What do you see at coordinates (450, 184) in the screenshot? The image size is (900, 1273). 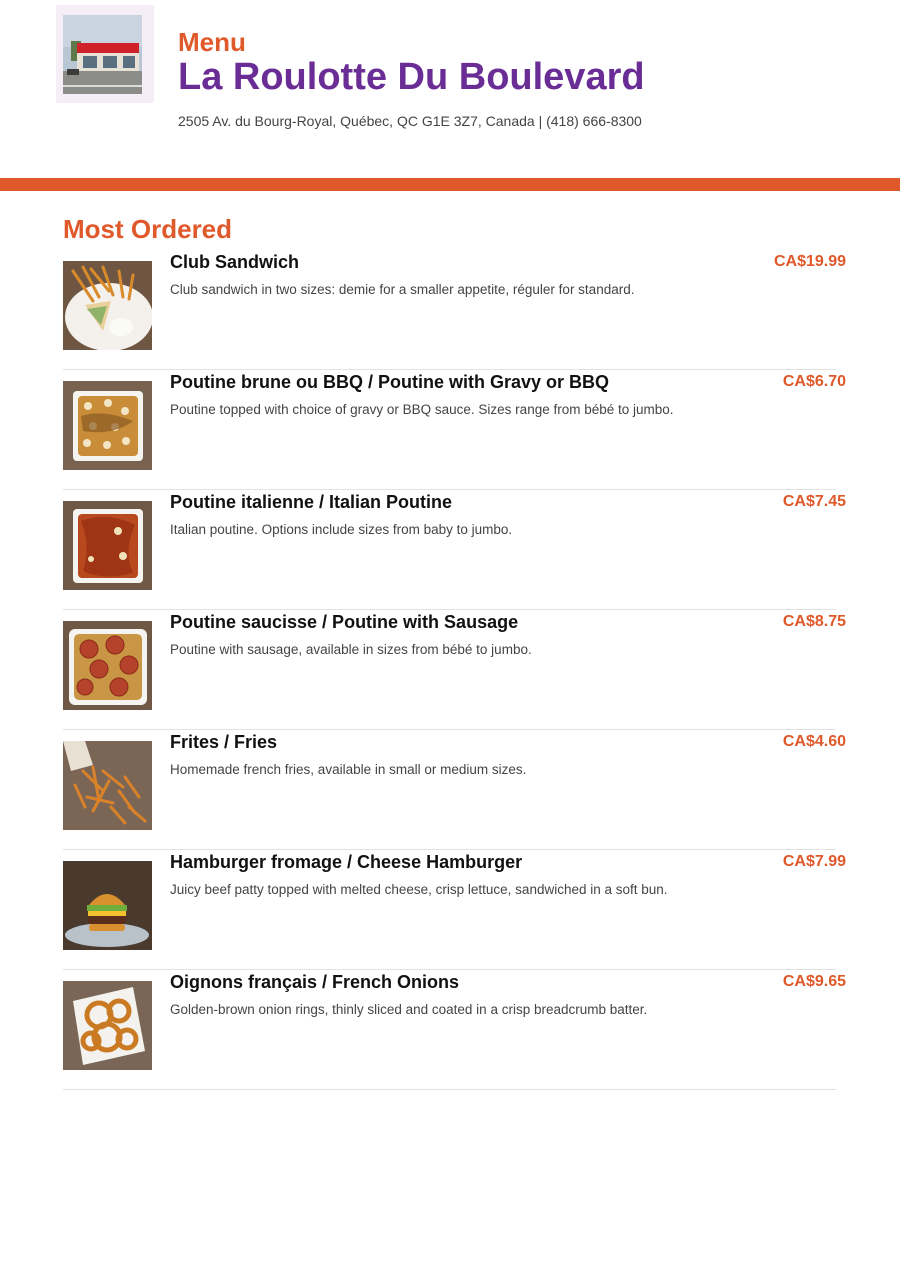 I see `header-divider-bar` at bounding box center [450, 184].